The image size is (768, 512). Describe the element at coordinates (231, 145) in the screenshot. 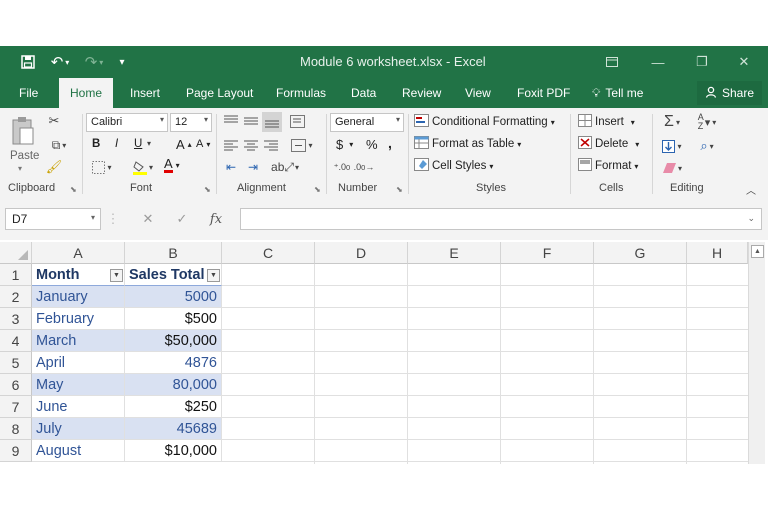

I see `align-left-icon` at that location.